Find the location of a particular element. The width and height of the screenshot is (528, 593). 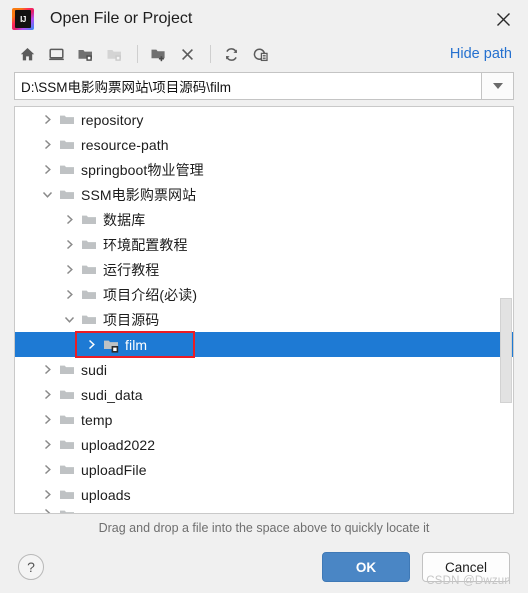

tree-row: 环境配置教程 is located at coordinates (264, 244).